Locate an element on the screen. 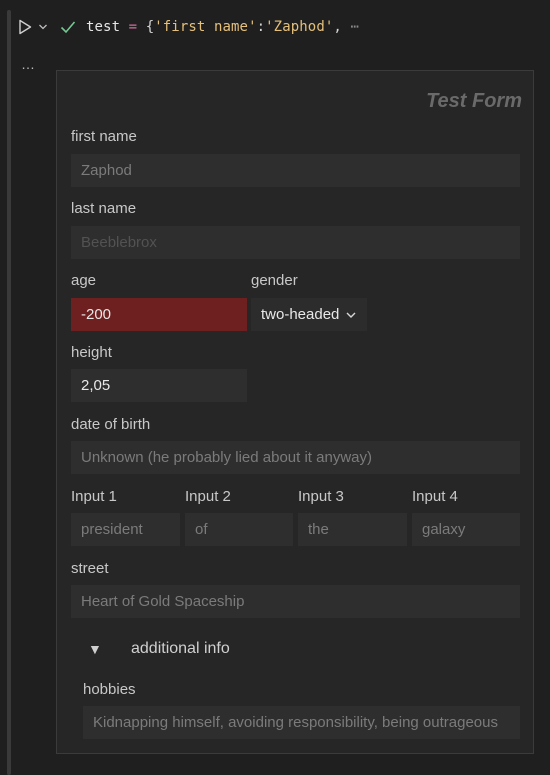 This screenshot has height=775, width=550. street-placeholder: Heart of Gold Spaceship is located at coordinates (163, 601).